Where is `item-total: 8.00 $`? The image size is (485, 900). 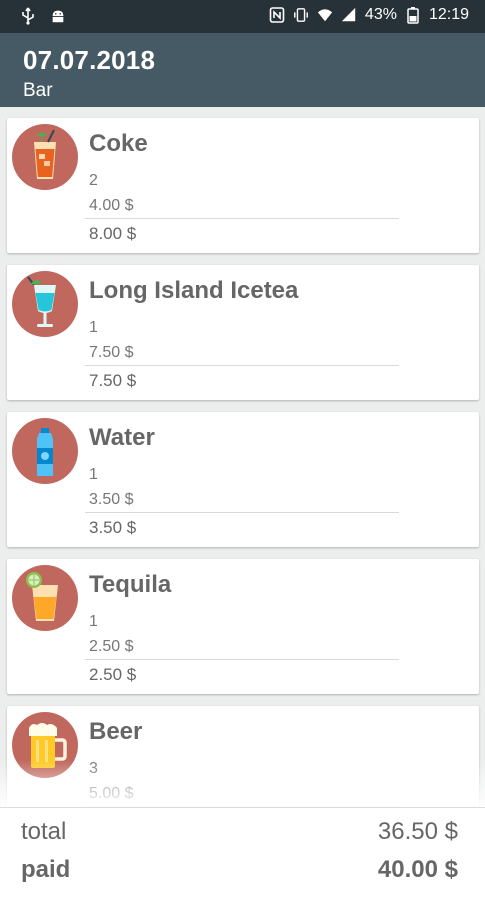 item-total: 8.00 $ is located at coordinates (113, 233).